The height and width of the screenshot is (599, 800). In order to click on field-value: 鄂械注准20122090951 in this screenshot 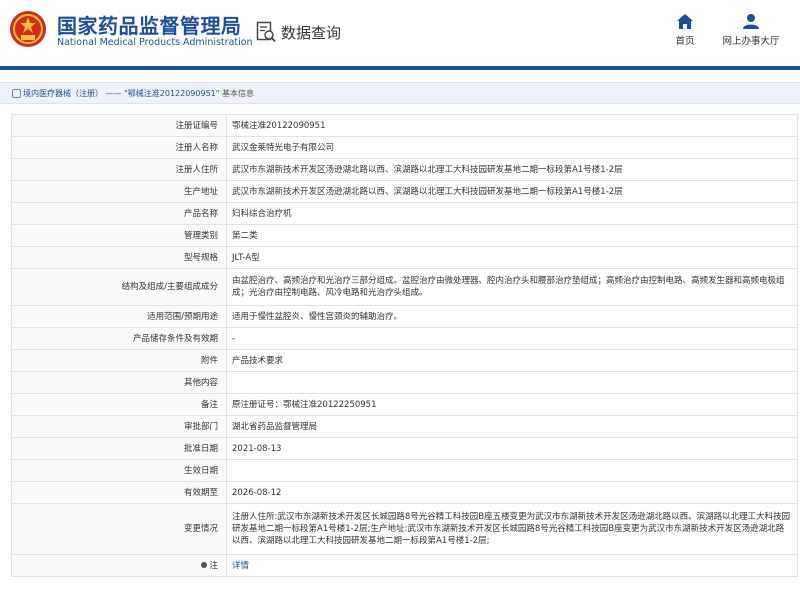, I will do `click(512, 125)`.